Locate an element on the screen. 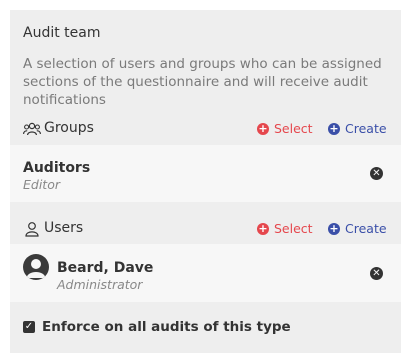 The image size is (411, 361). users-group-icon is located at coordinates (32, 129).